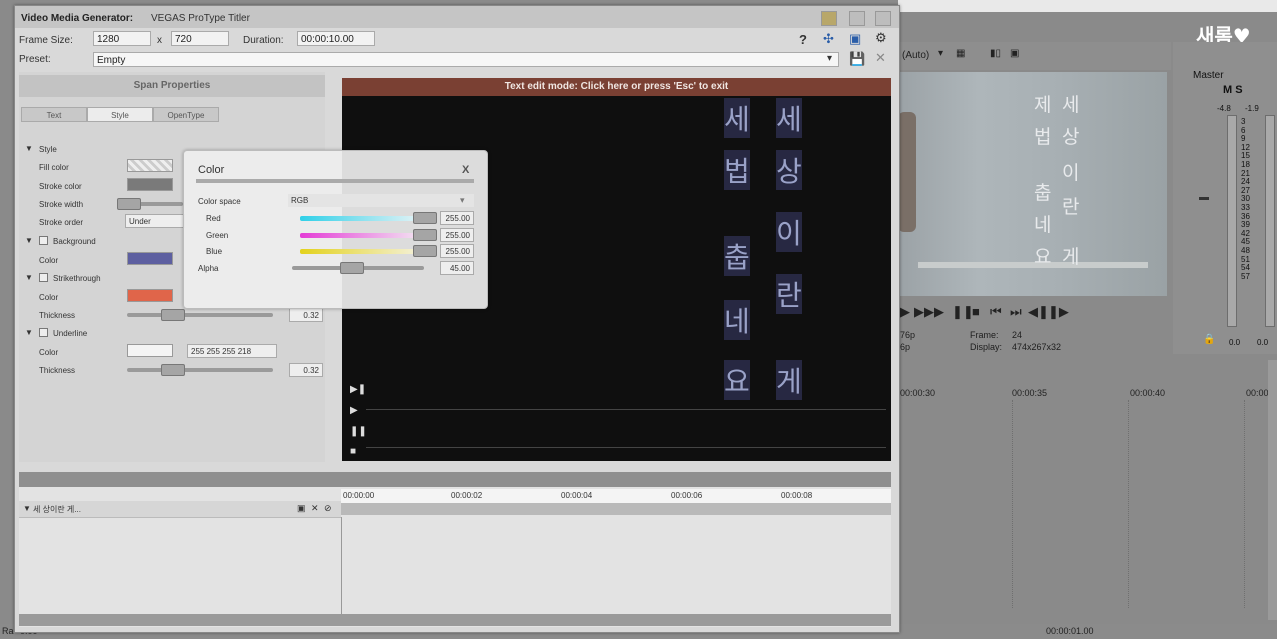  What do you see at coordinates (995, 53) in the screenshot?
I see `split-icon: ▮▯` at bounding box center [995, 53].